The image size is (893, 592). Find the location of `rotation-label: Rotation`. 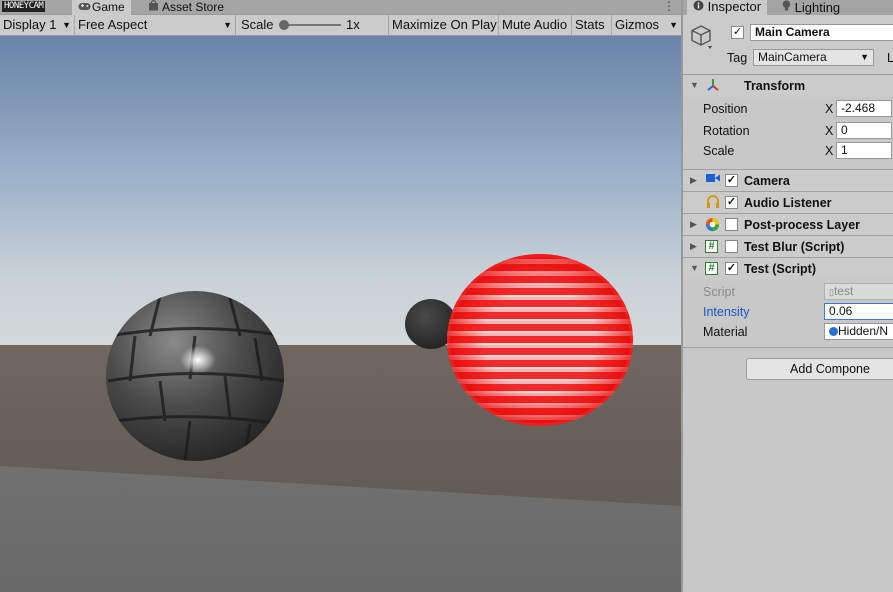

rotation-label: Rotation is located at coordinates (726, 131).